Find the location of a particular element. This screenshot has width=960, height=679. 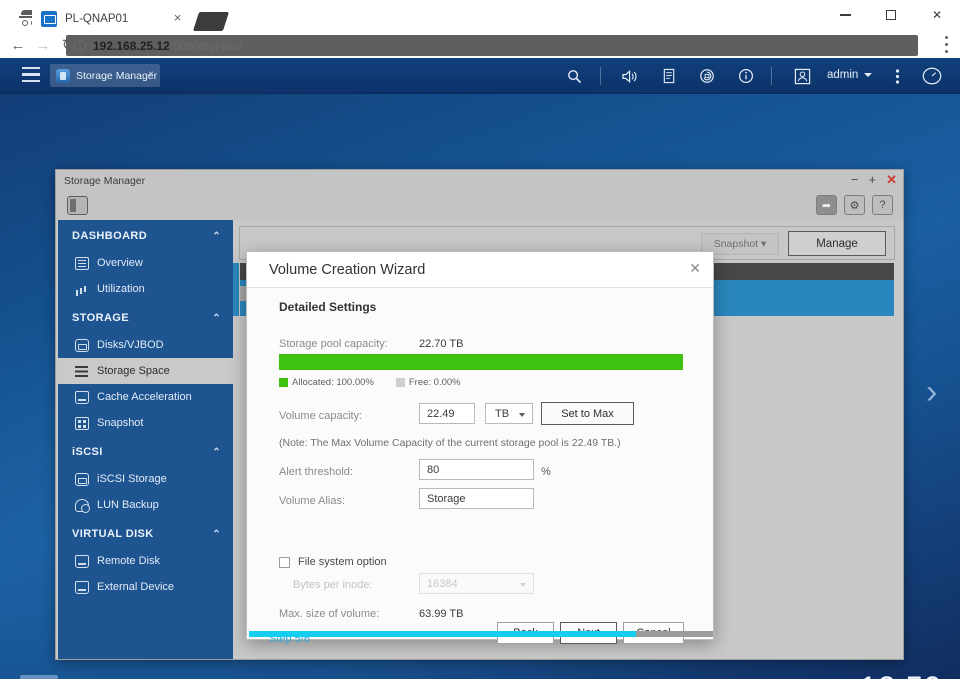

back-arrow-icon: ← is located at coordinates (18, 45).